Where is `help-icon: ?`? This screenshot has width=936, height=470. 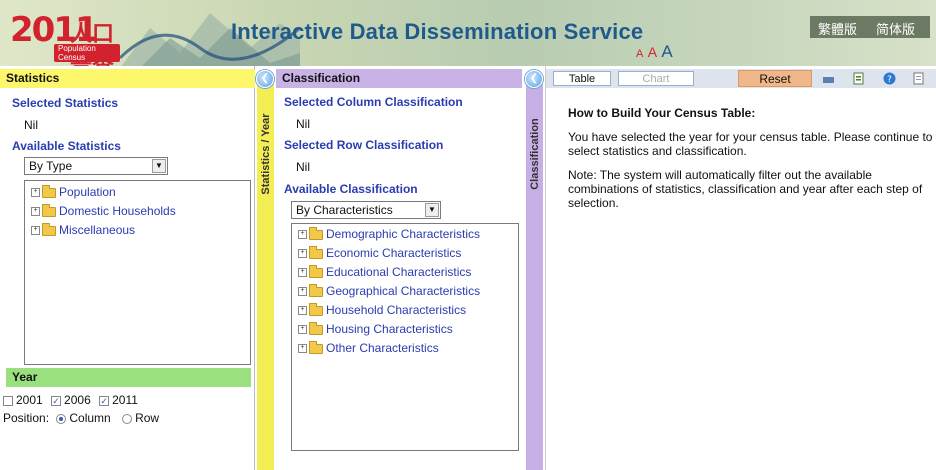 help-icon: ? is located at coordinates (889, 78).